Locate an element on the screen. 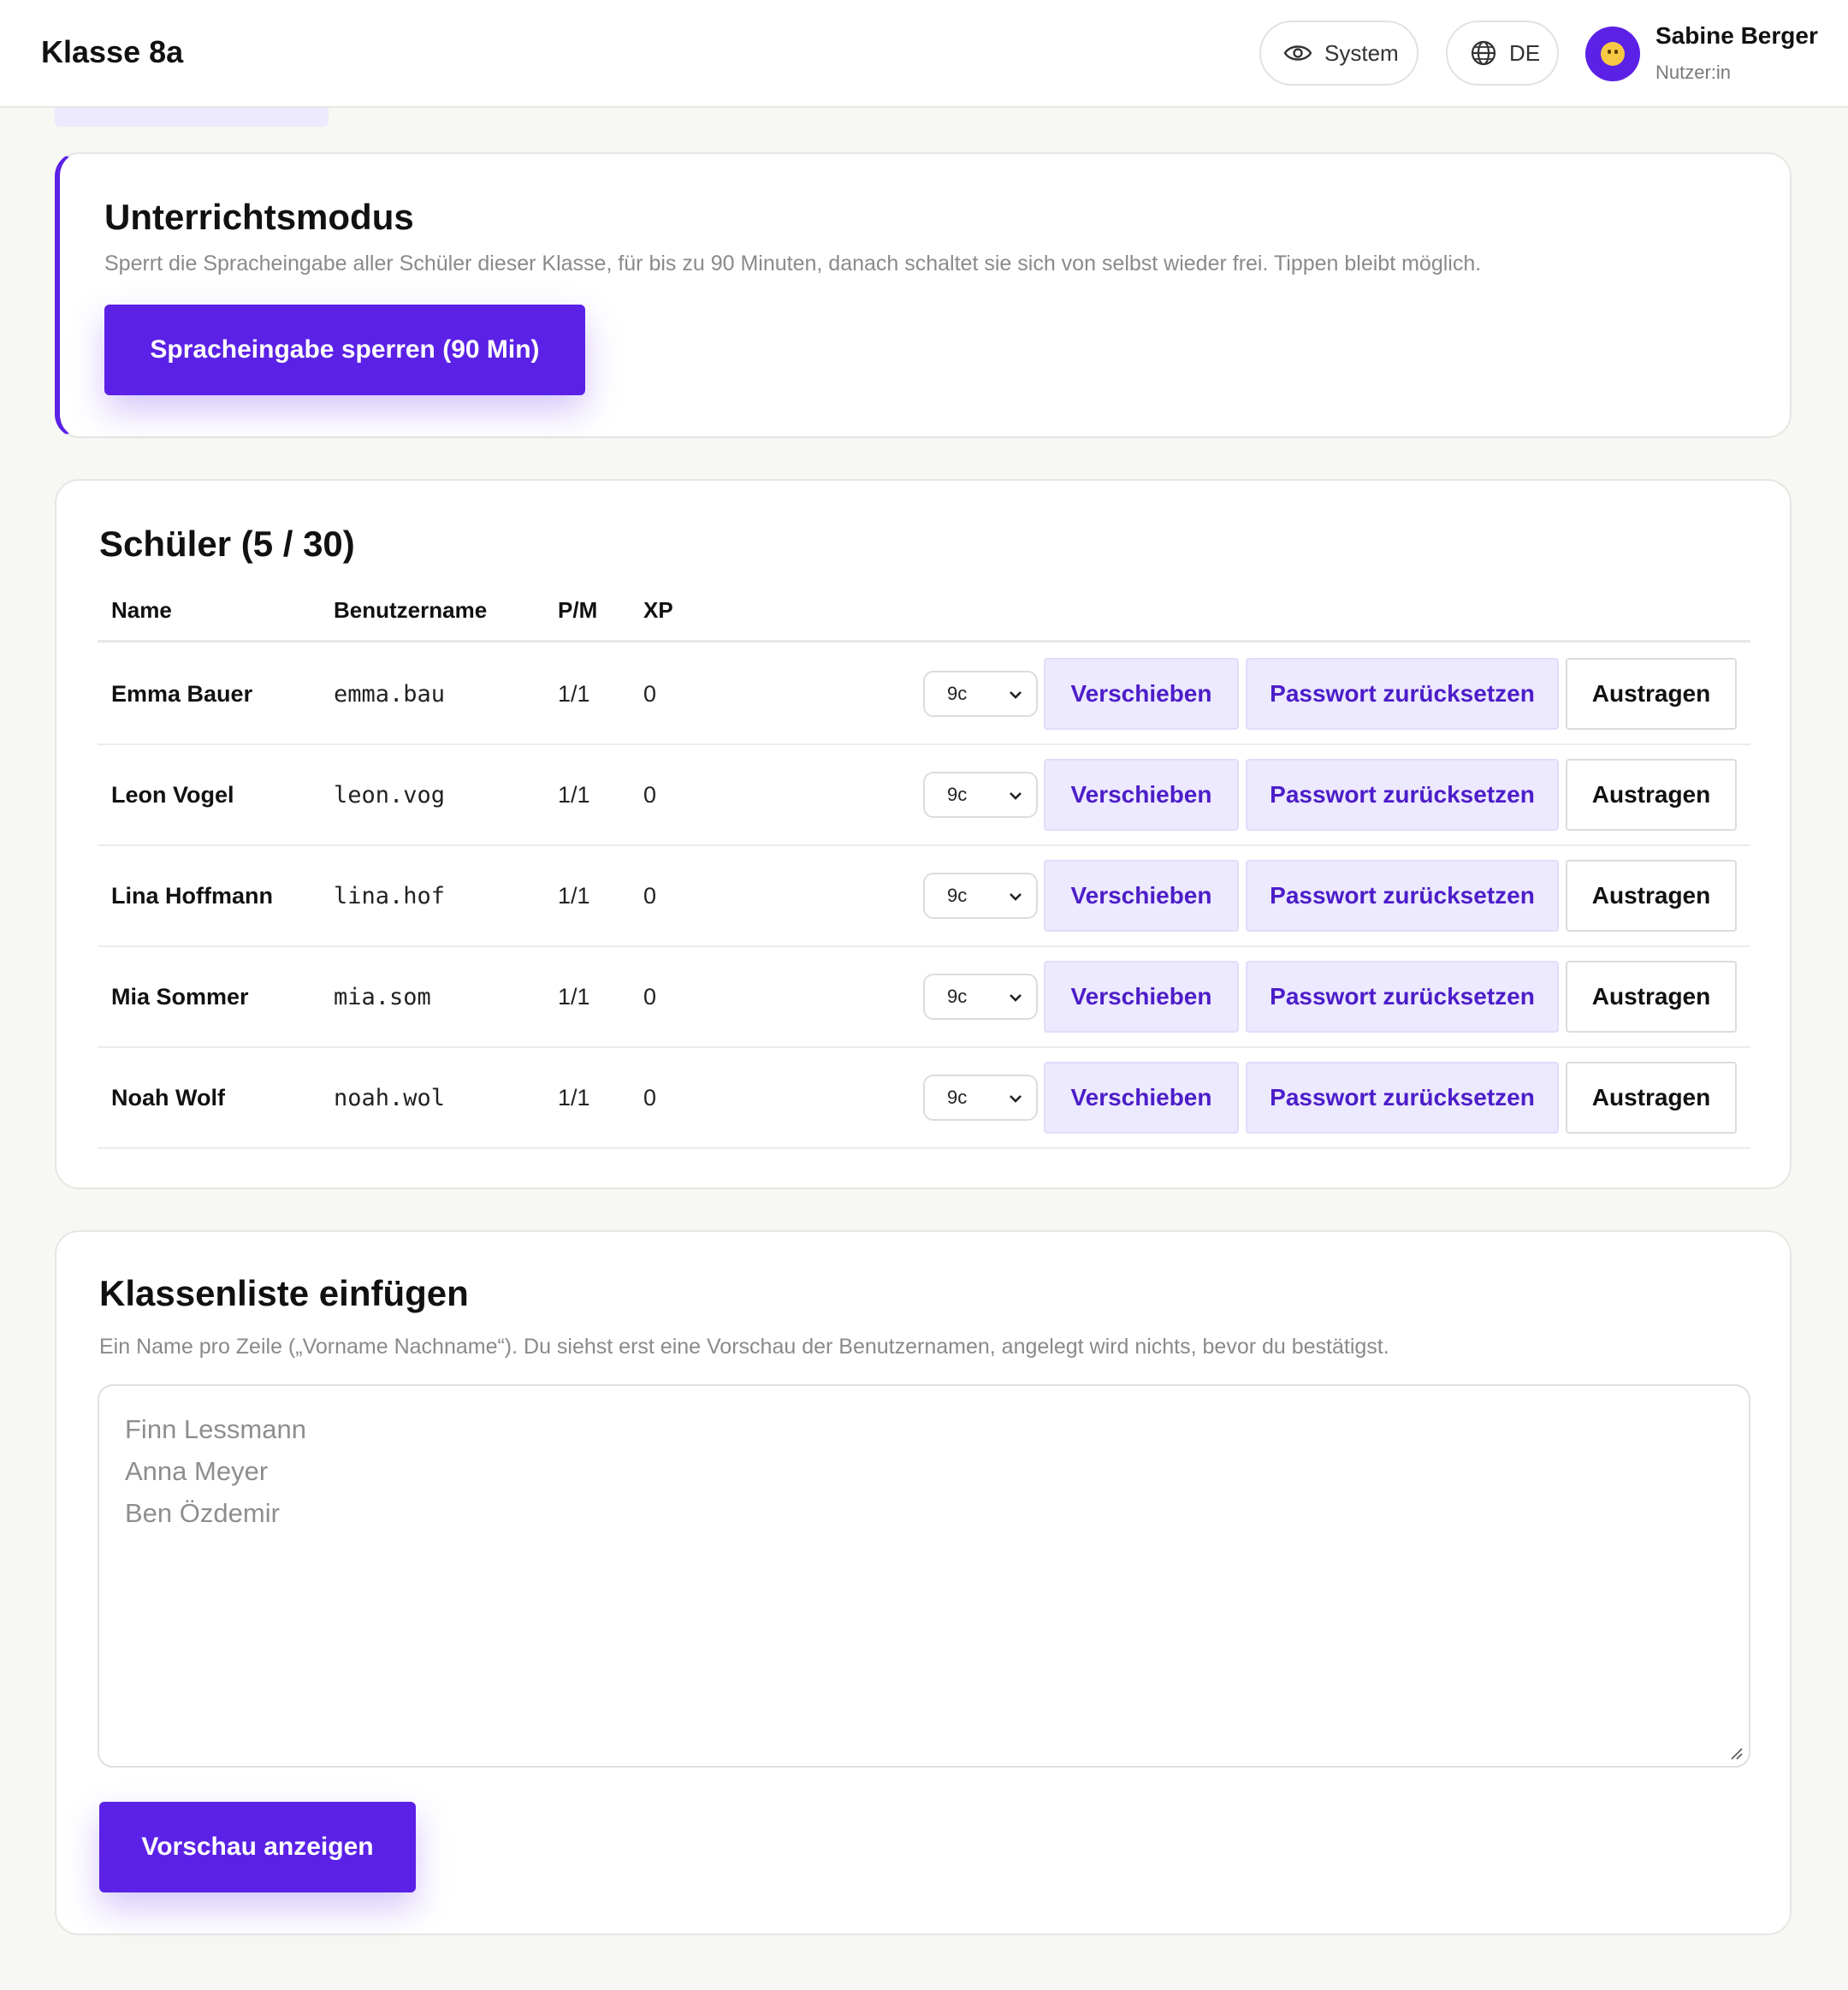 Image resolution: width=1848 pixels, height=1990 pixels. active-tab-indicator is located at coordinates (192, 117).